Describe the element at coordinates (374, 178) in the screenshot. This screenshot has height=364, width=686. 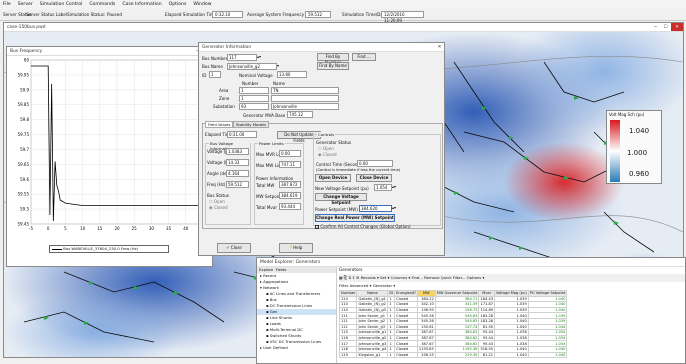
I see `close-device-button: Close Device` at that location.